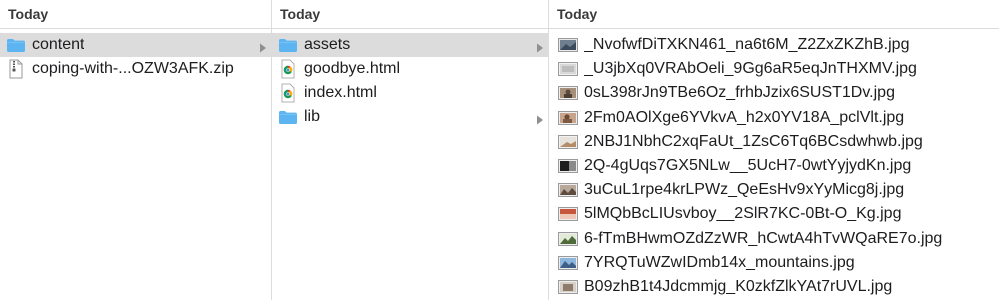 This screenshot has width=999, height=300. Describe the element at coordinates (410, 93) in the screenshot. I see `file-row-index-html: index.html` at that location.